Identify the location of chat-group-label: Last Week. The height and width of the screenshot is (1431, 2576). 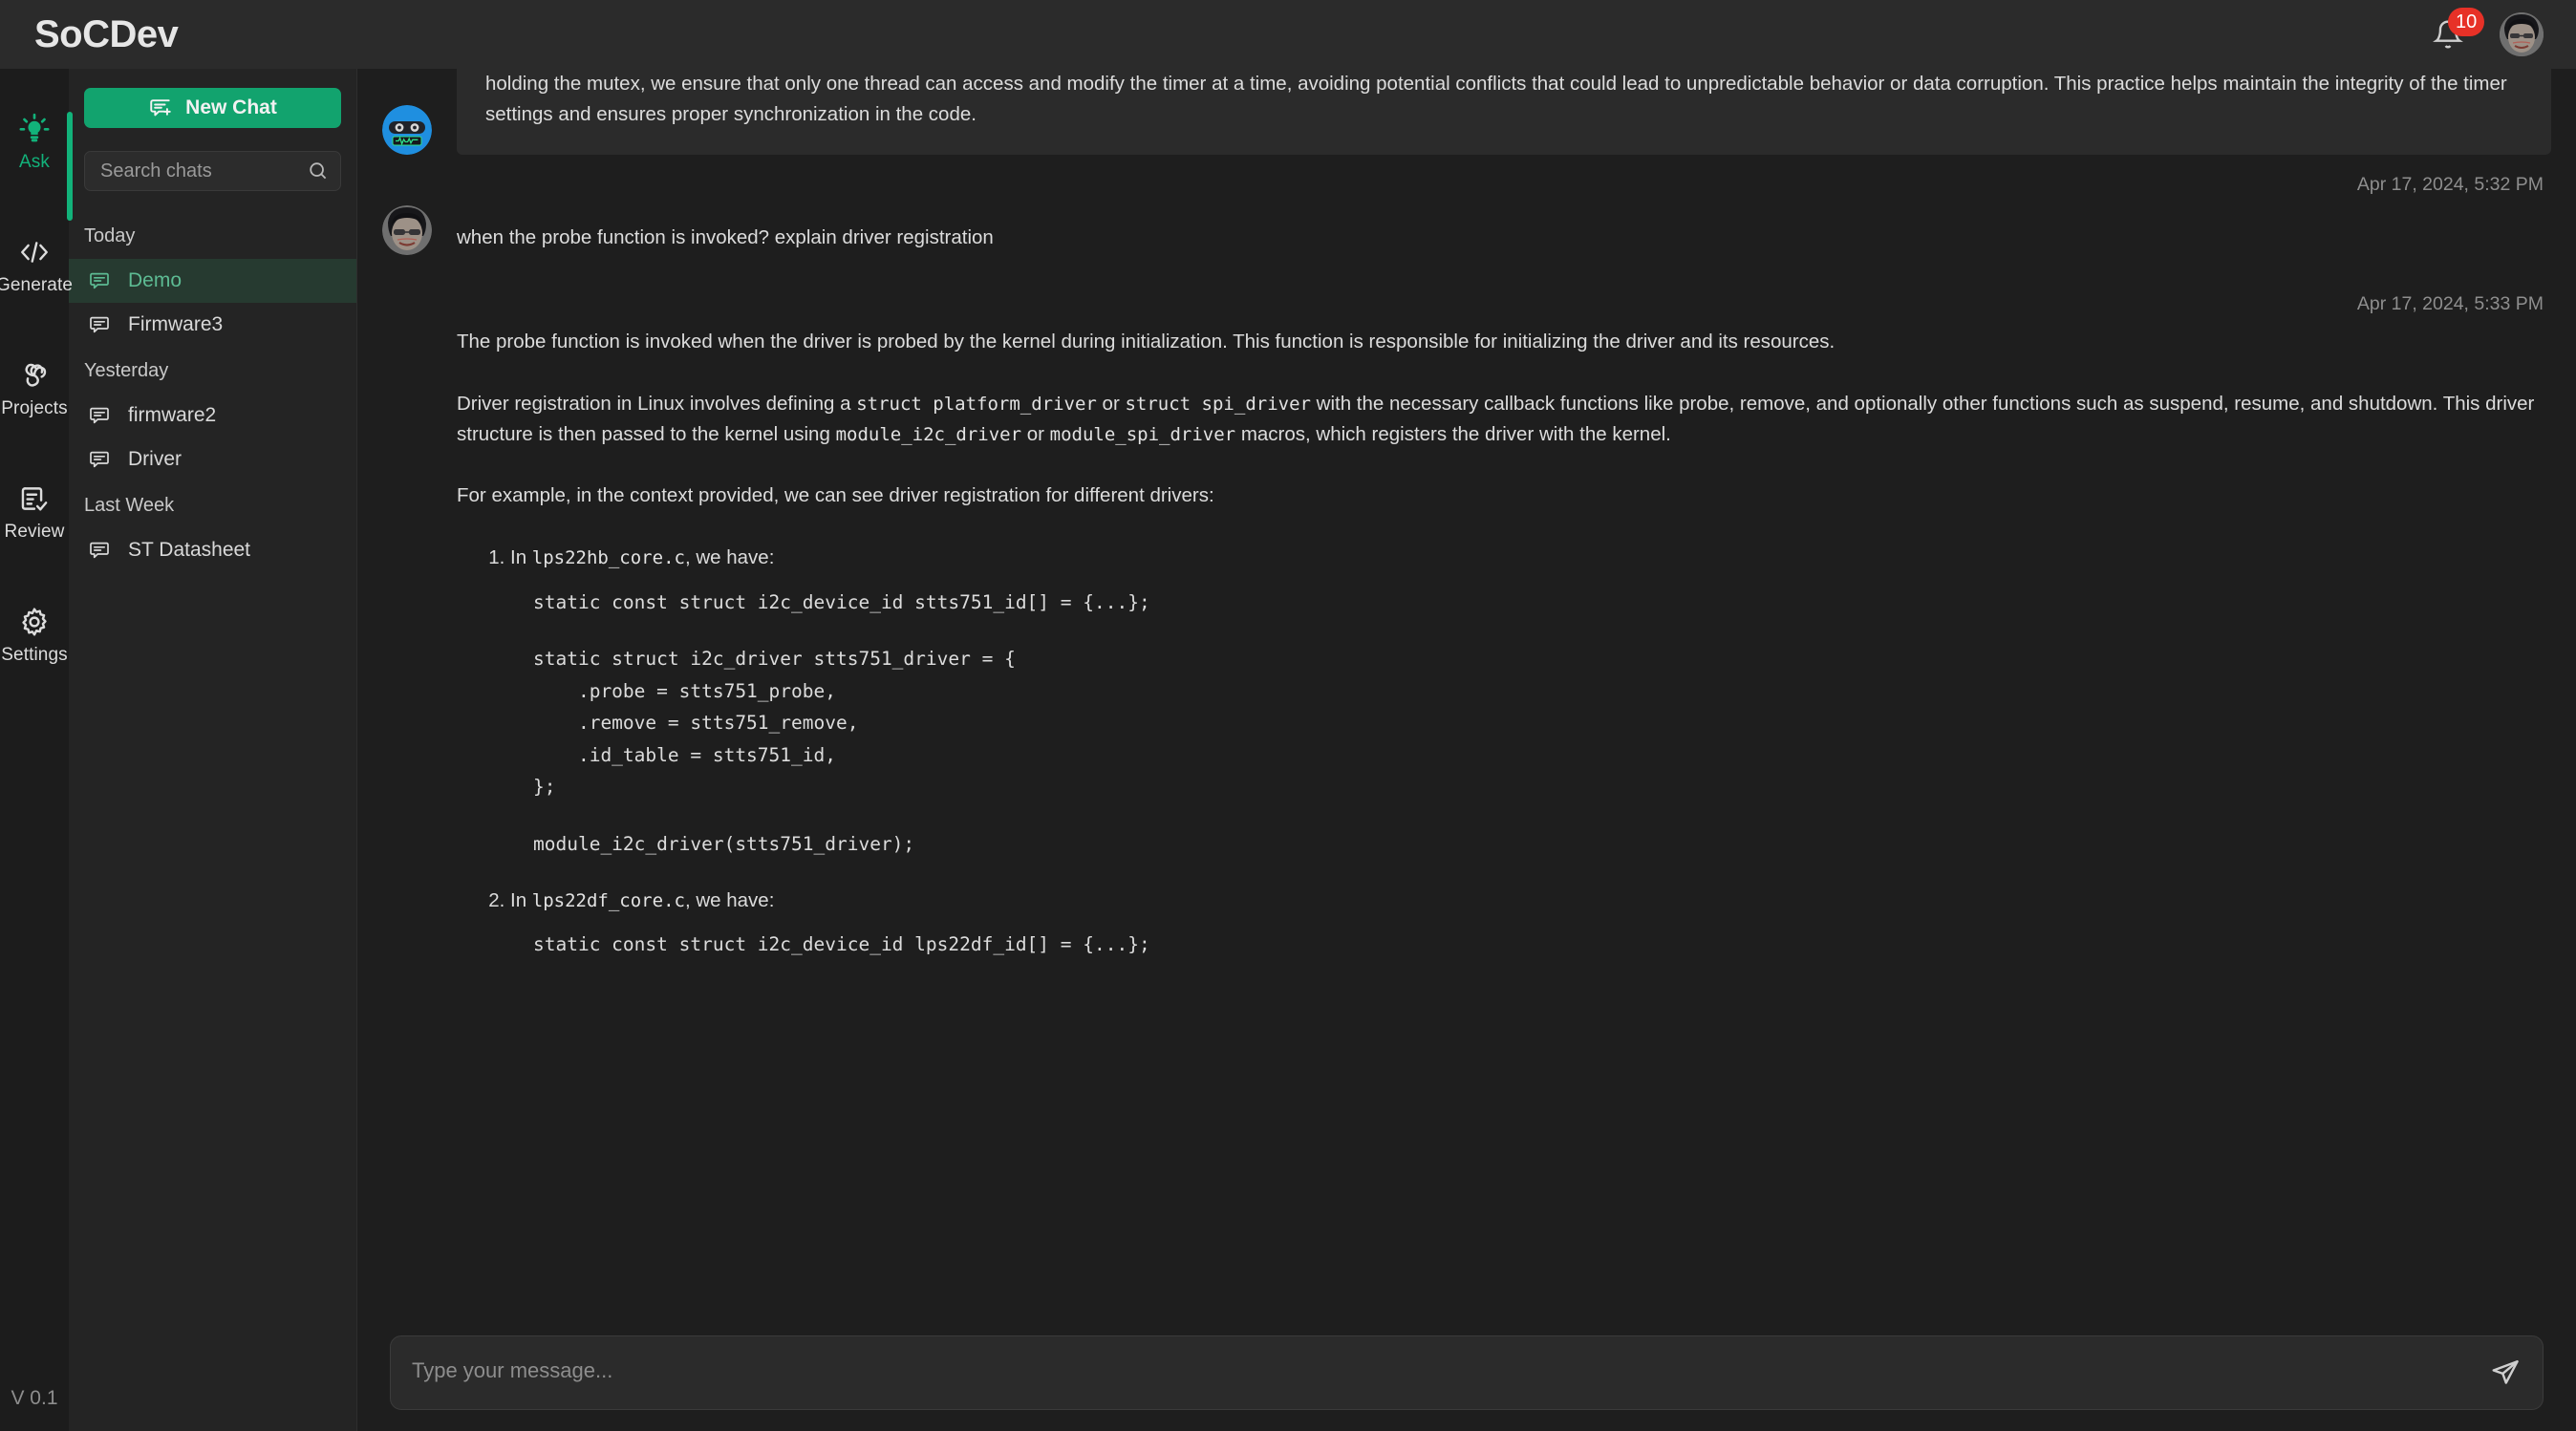
(129, 505).